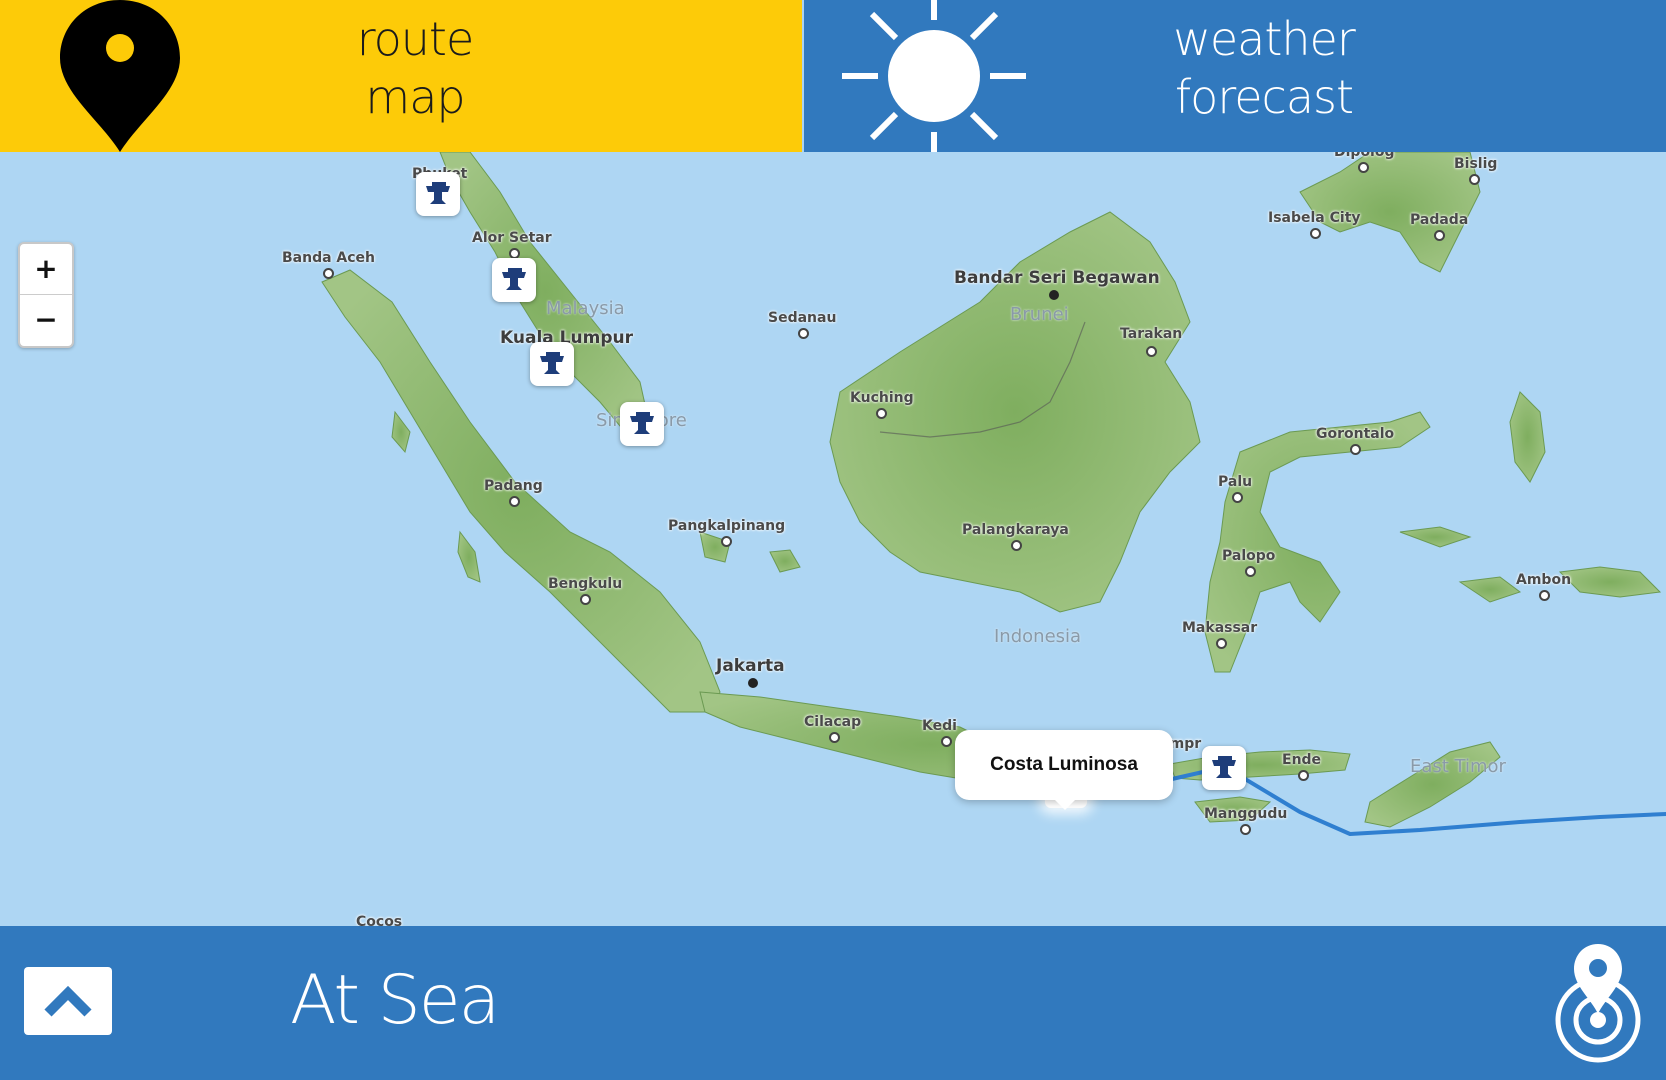 The width and height of the screenshot is (1666, 1080). What do you see at coordinates (1249, 556) in the screenshot?
I see `place-label: Palopo` at bounding box center [1249, 556].